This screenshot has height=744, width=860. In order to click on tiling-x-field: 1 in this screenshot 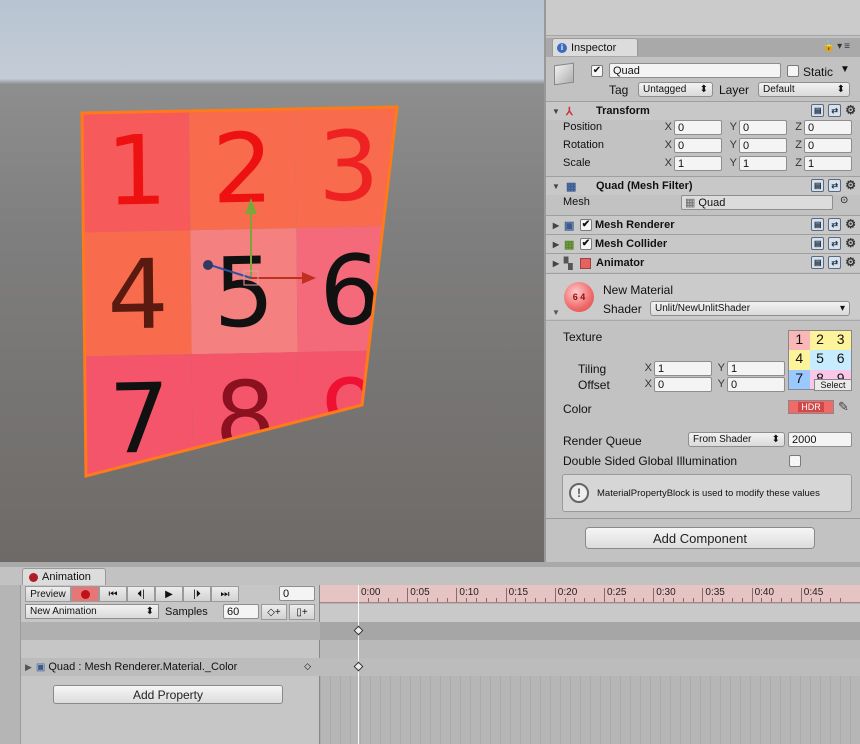, I will do `click(683, 368)`.